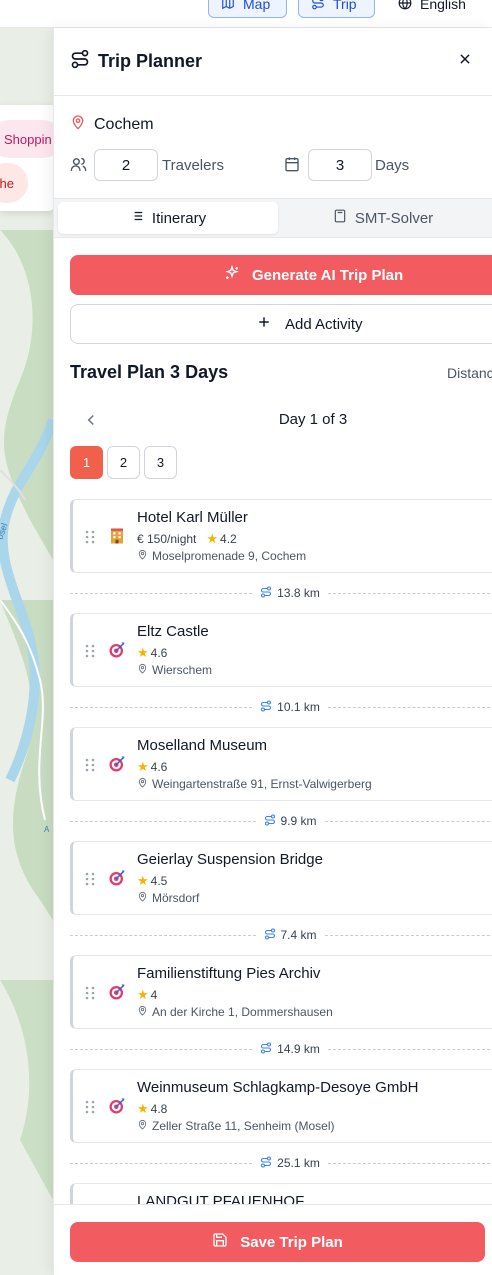 The width and height of the screenshot is (492, 1275). Describe the element at coordinates (432, 9) in the screenshot. I see `language-selector: English` at that location.